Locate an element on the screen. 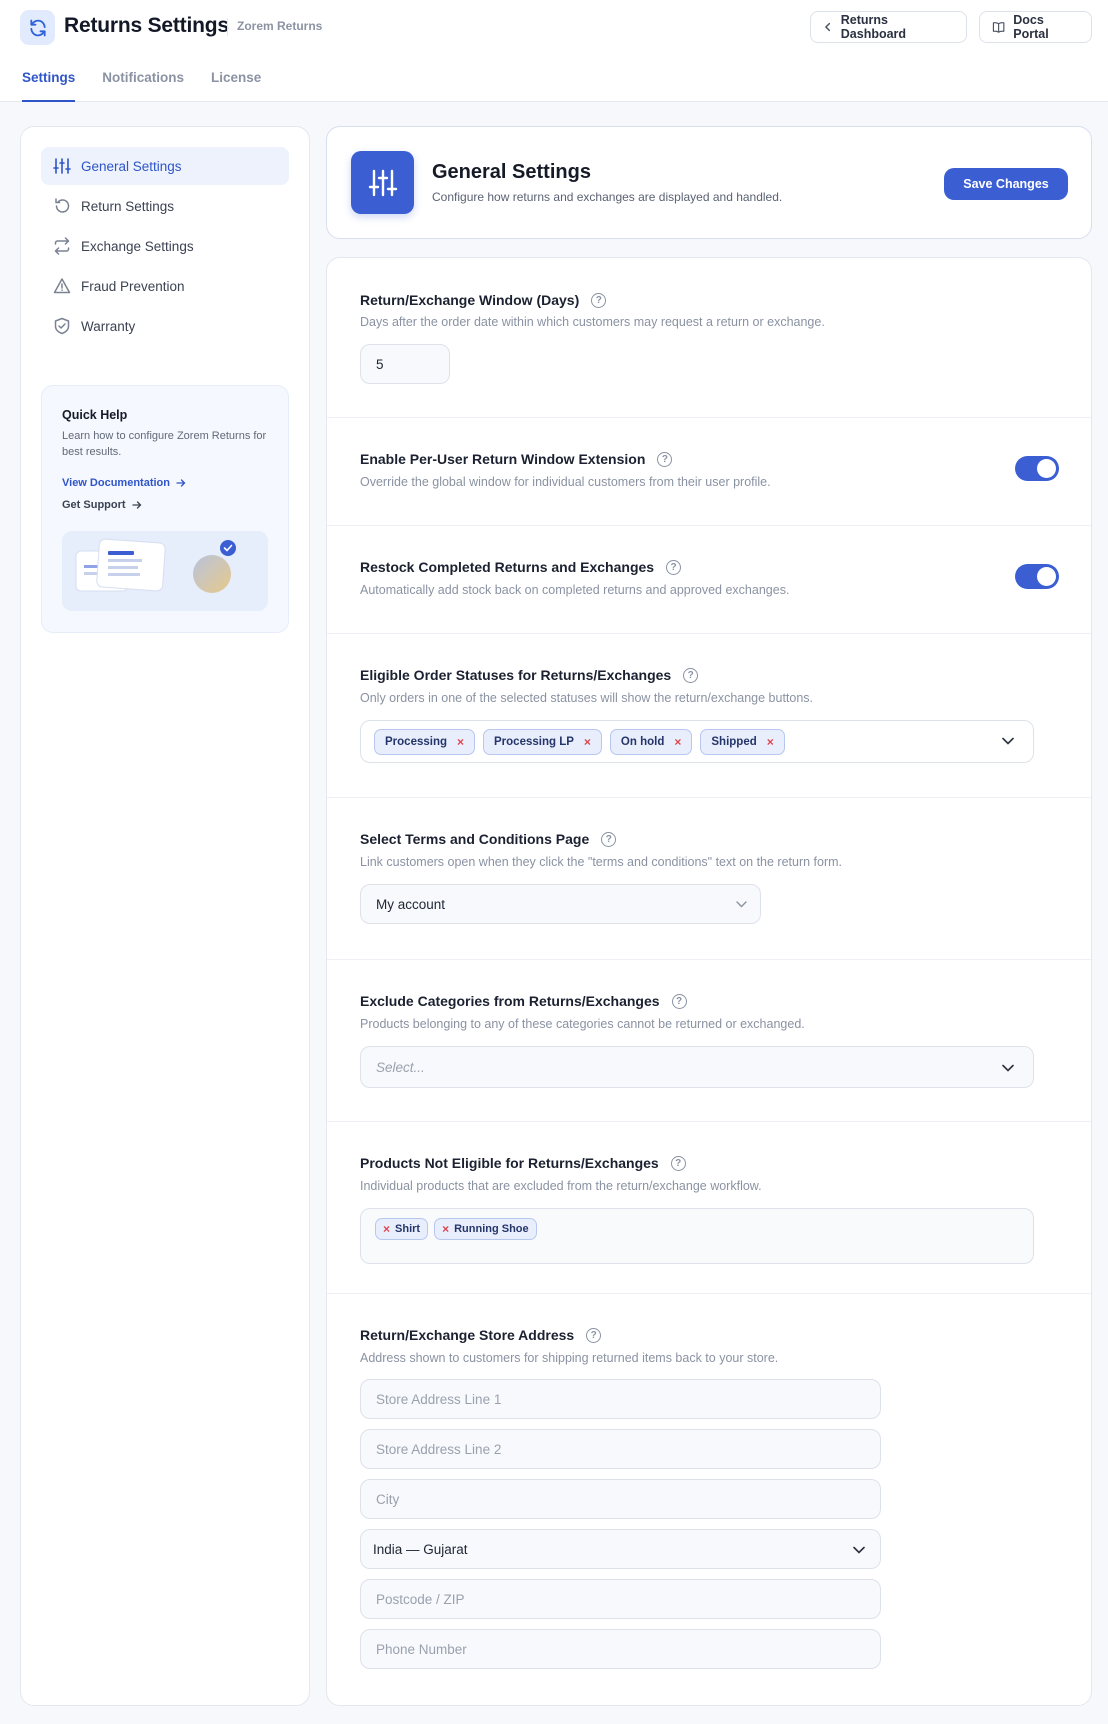  chip-label: Shipped is located at coordinates (734, 742).